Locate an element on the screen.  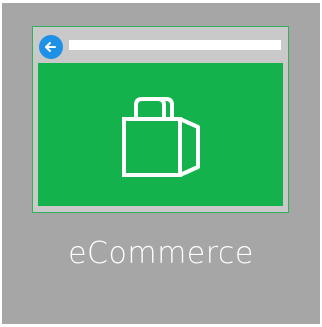
arrow-left-icon is located at coordinates (51, 47).